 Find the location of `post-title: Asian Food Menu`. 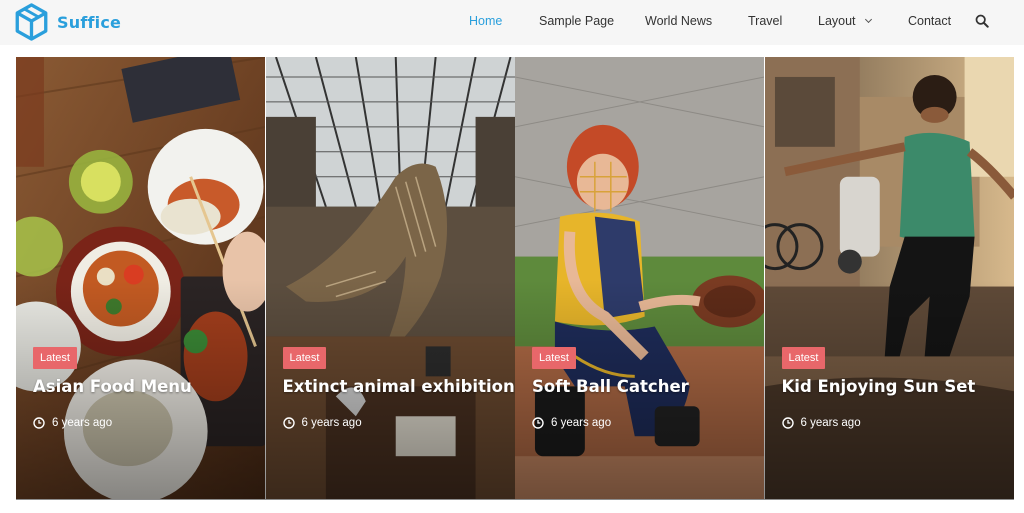

post-title: Asian Food Menu is located at coordinates (112, 386).